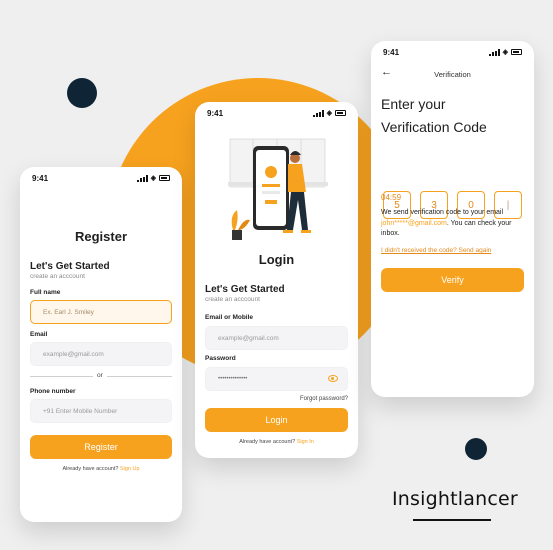  I want to click on forgot-password-link: Forgot password?, so click(324, 399).